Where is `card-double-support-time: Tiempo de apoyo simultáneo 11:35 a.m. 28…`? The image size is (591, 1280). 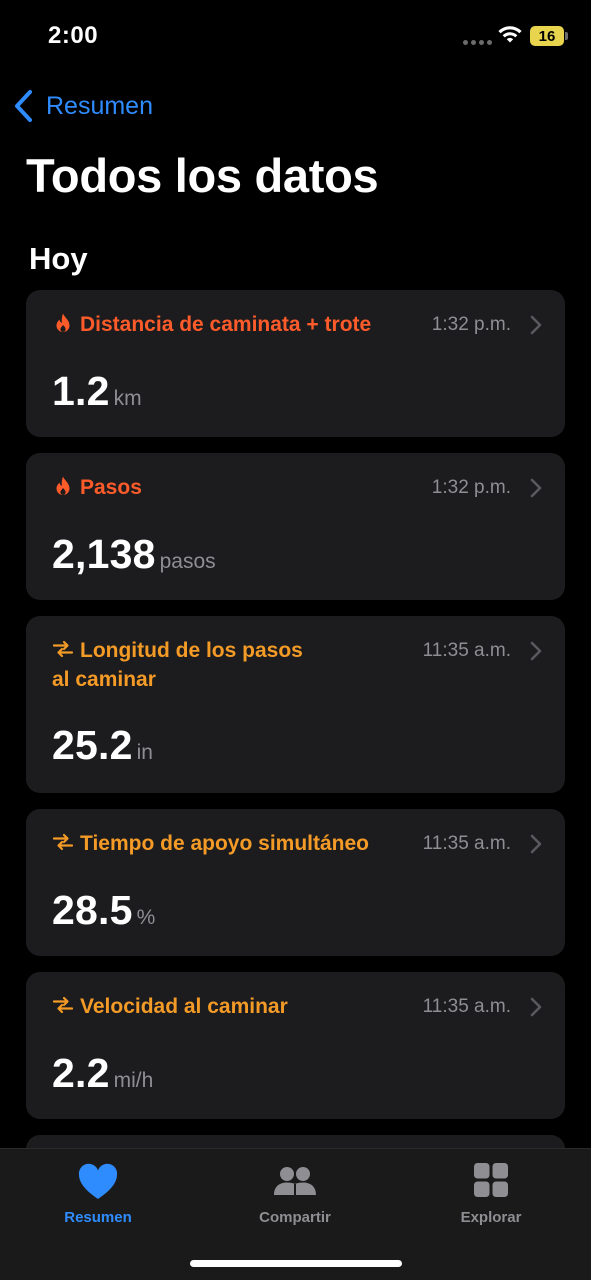
card-double-support-time: Tiempo de apoyo simultáneo 11:35 a.m. 28… is located at coordinates (295, 882).